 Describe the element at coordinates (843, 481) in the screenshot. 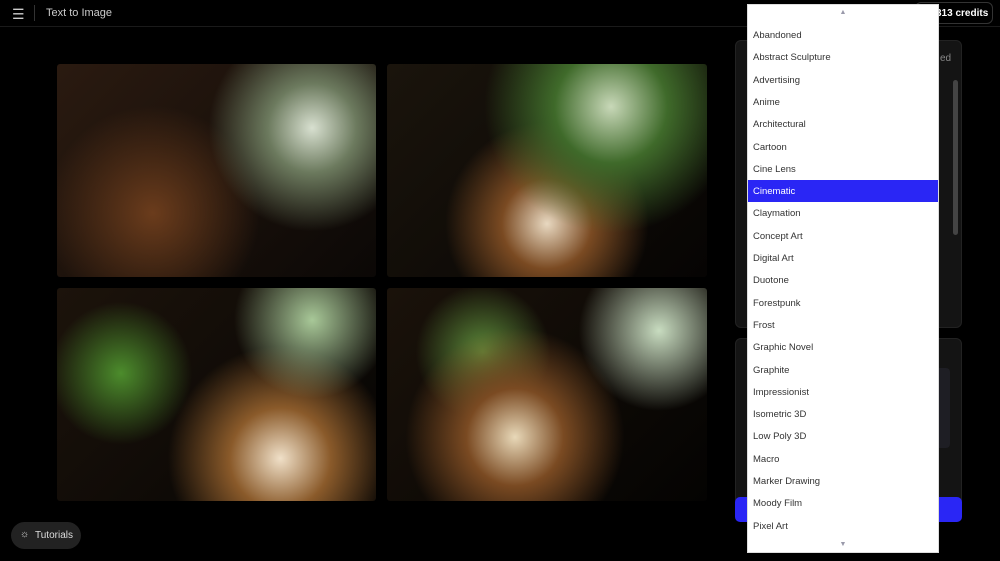

I see `dropdown-option: Marker Drawing` at that location.